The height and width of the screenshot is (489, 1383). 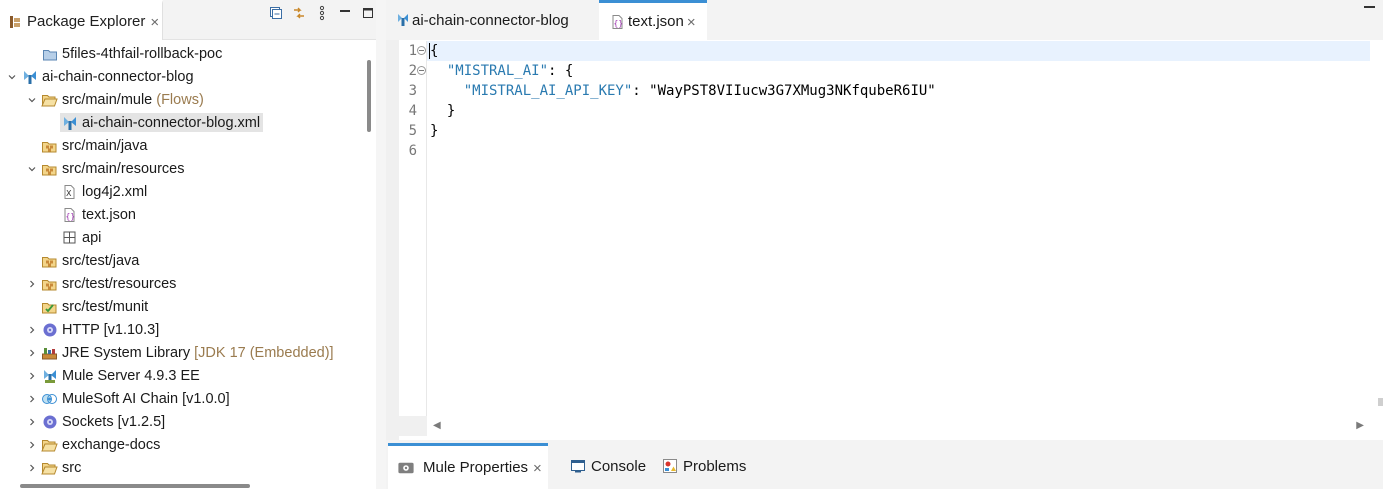 I want to click on horizontal-scrollbar, so click(x=135, y=486).